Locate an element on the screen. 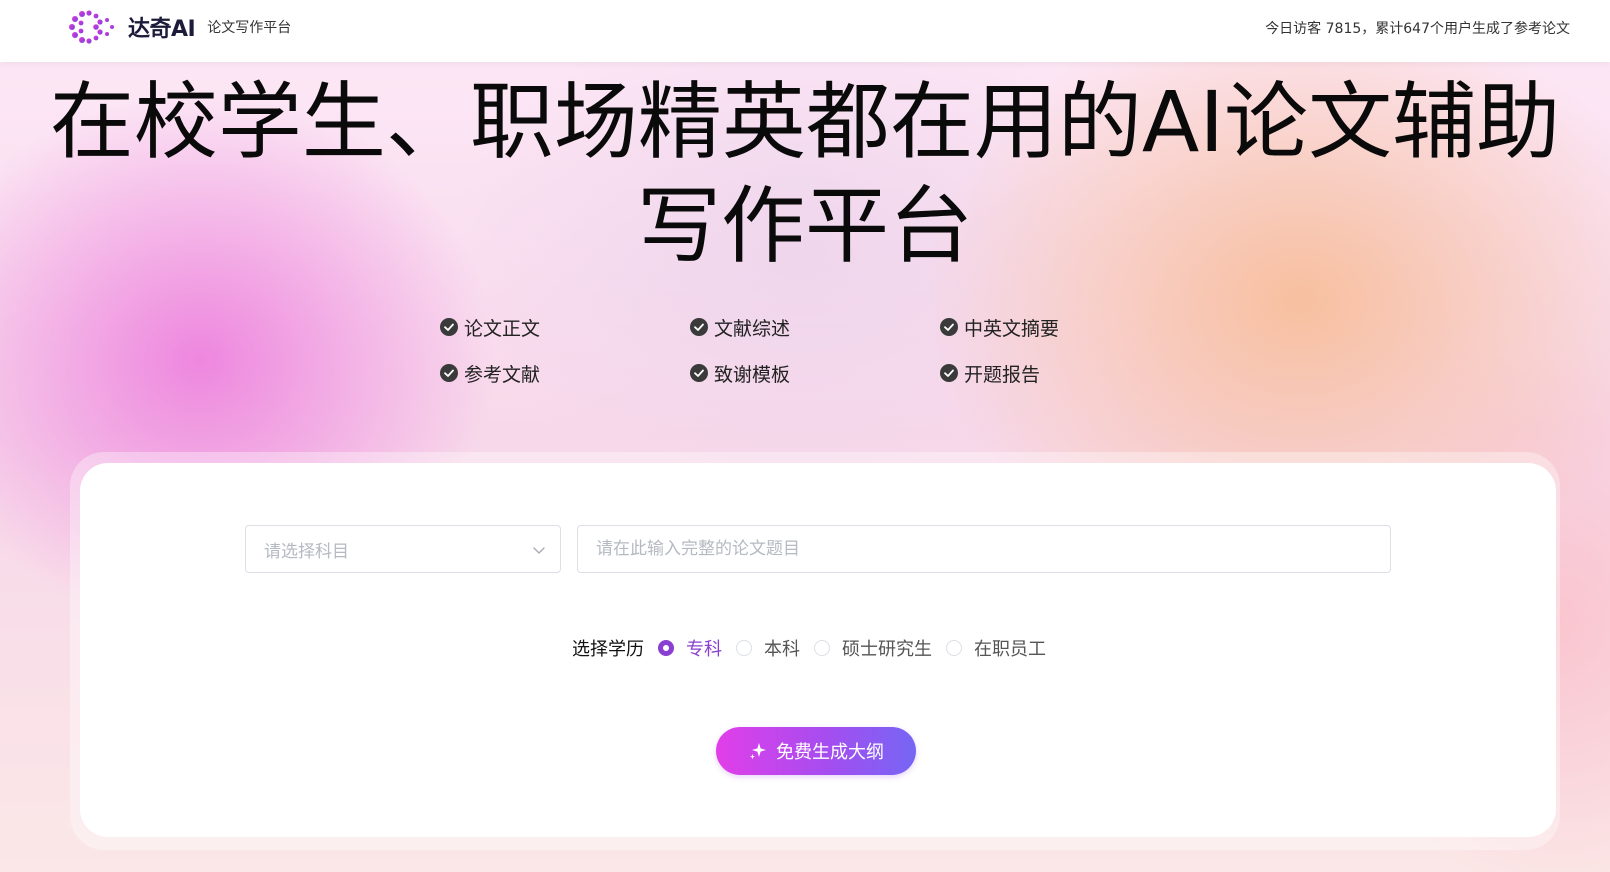  brand-logo-icon is located at coordinates (91, 27).